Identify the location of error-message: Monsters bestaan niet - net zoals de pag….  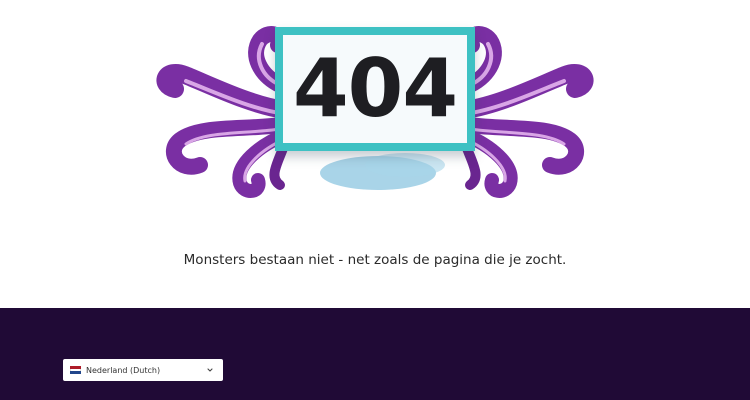
(375, 259).